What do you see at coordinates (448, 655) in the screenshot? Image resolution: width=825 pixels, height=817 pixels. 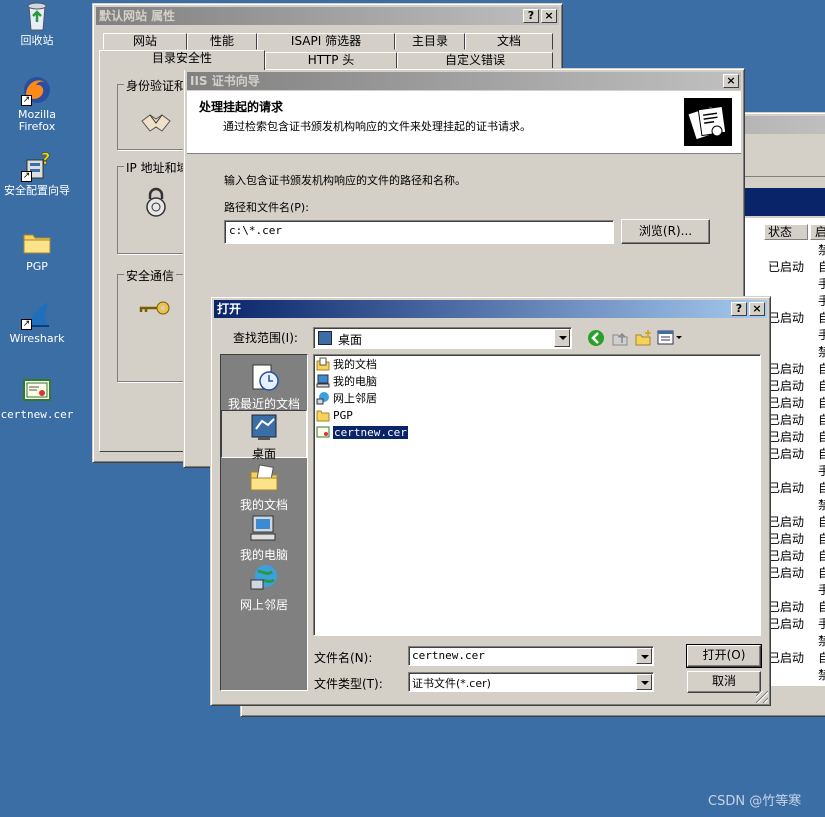 I see `filename-value: certnew.cer` at bounding box center [448, 655].